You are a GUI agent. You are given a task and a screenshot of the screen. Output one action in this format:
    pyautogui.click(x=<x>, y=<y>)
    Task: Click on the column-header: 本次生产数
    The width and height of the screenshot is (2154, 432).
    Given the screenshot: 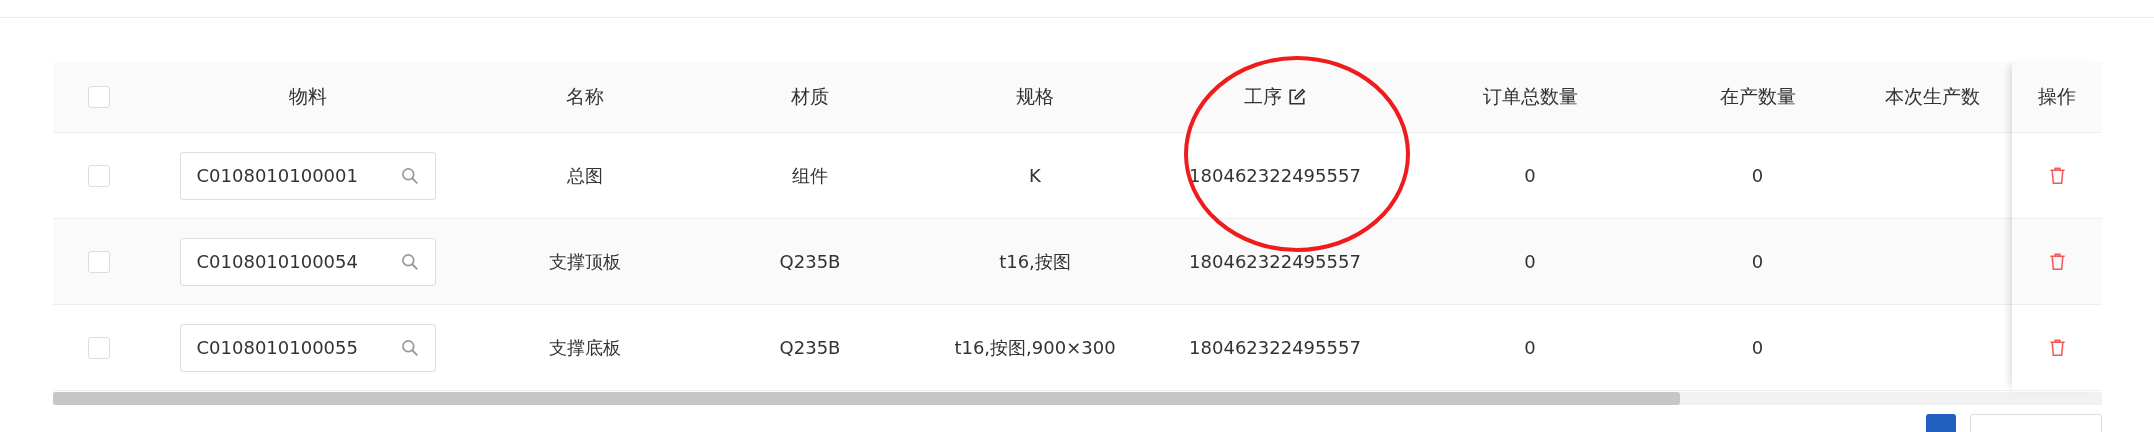 What is the action you would take?
    pyautogui.click(x=1932, y=96)
    